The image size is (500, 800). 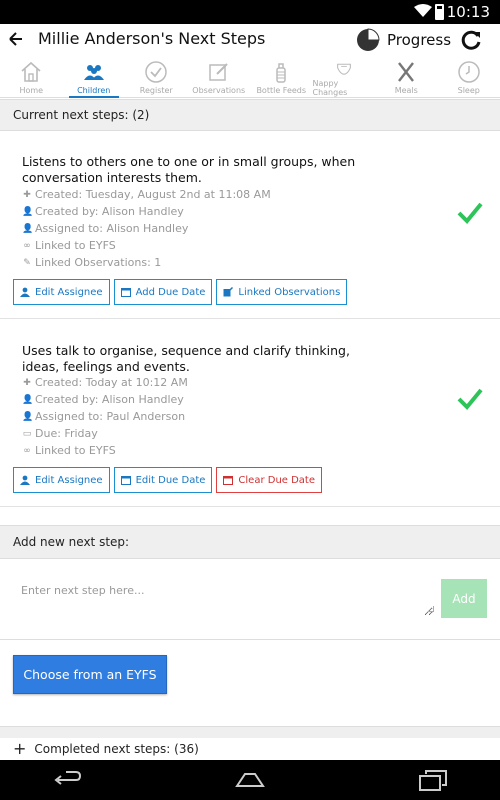 What do you see at coordinates (116, 749) in the screenshot?
I see `completed-steps-label: Completed next steps: (36)` at bounding box center [116, 749].